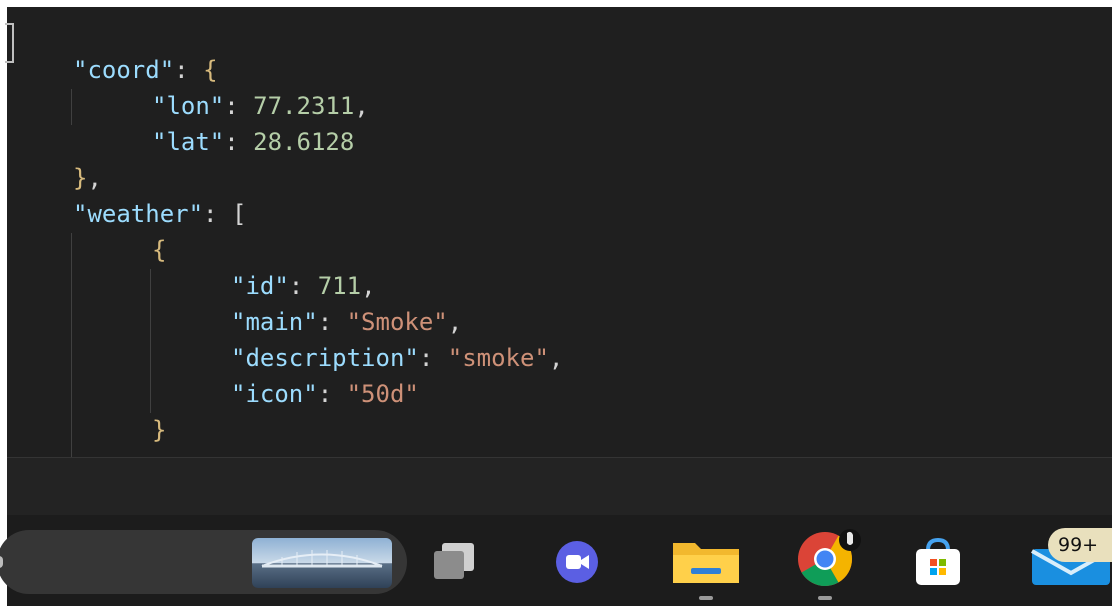  I want to click on code-line: "lon": 77.2311,, so click(260, 106).